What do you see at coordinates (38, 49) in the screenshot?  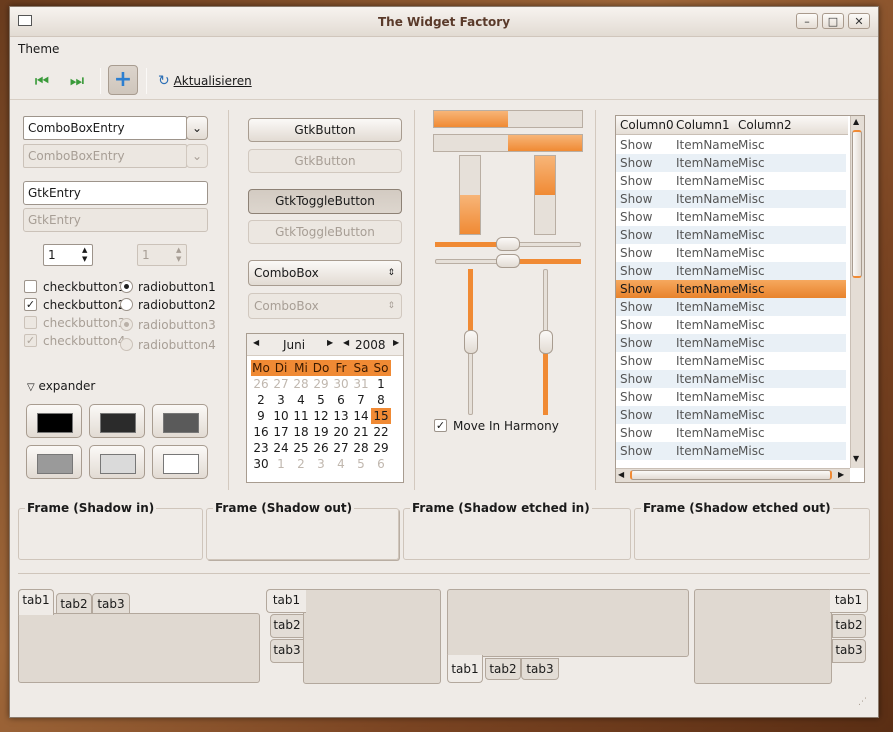 I see `menu-theme: Theme` at bounding box center [38, 49].